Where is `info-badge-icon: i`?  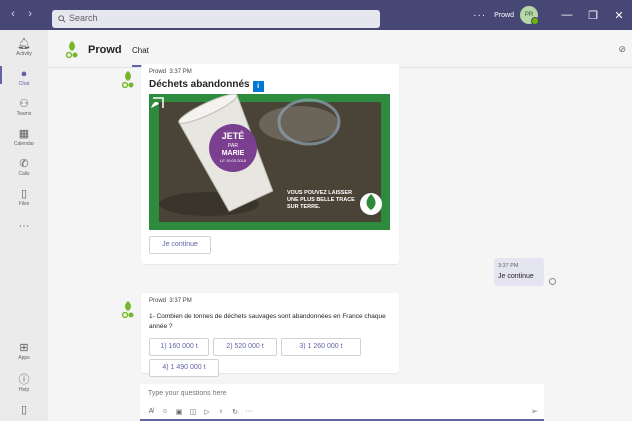 info-badge-icon: i is located at coordinates (258, 86).